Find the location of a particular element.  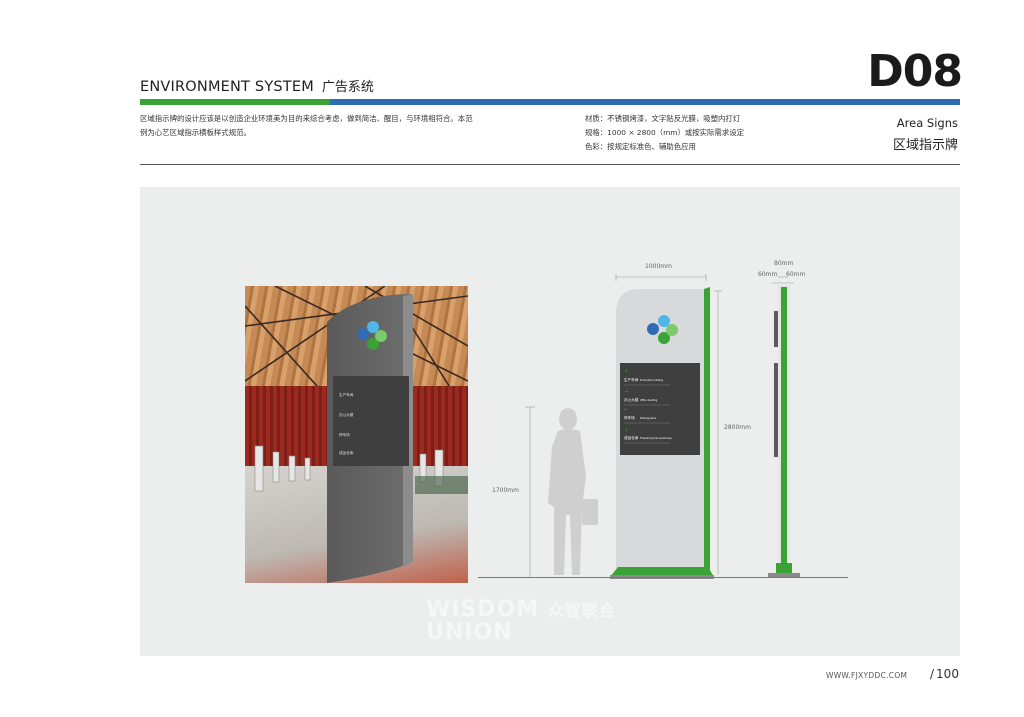

directory-item-en: Production building is located at coordinates (652, 380).